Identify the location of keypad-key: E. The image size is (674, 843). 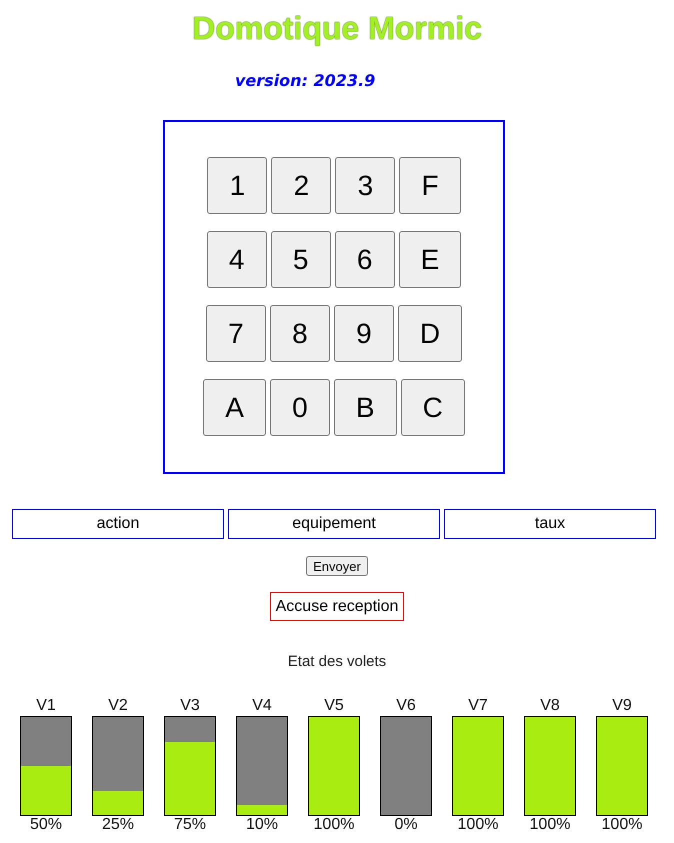
(430, 259).